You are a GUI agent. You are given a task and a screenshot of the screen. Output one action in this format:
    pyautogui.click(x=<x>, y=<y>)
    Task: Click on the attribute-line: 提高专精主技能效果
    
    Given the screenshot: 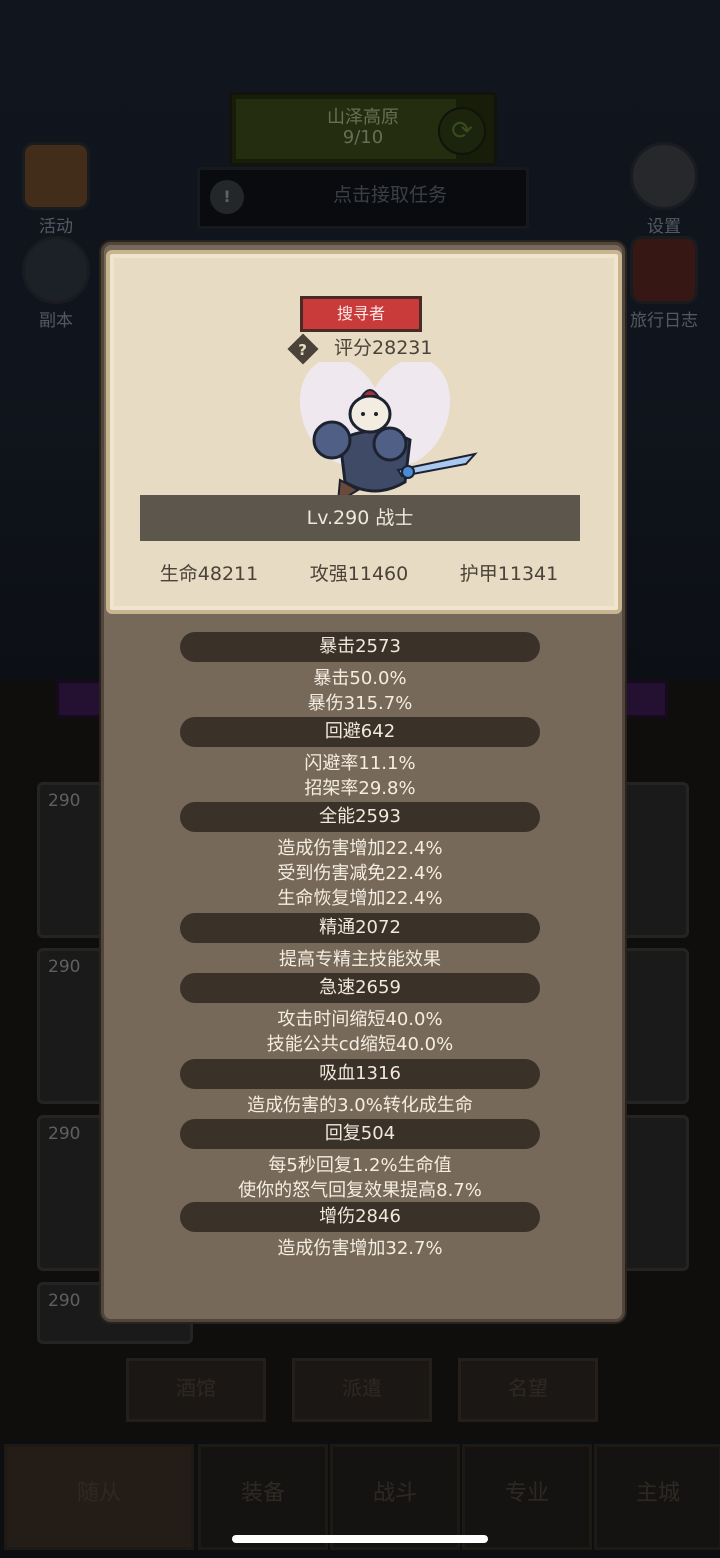 What is the action you would take?
    pyautogui.click(x=360, y=959)
    